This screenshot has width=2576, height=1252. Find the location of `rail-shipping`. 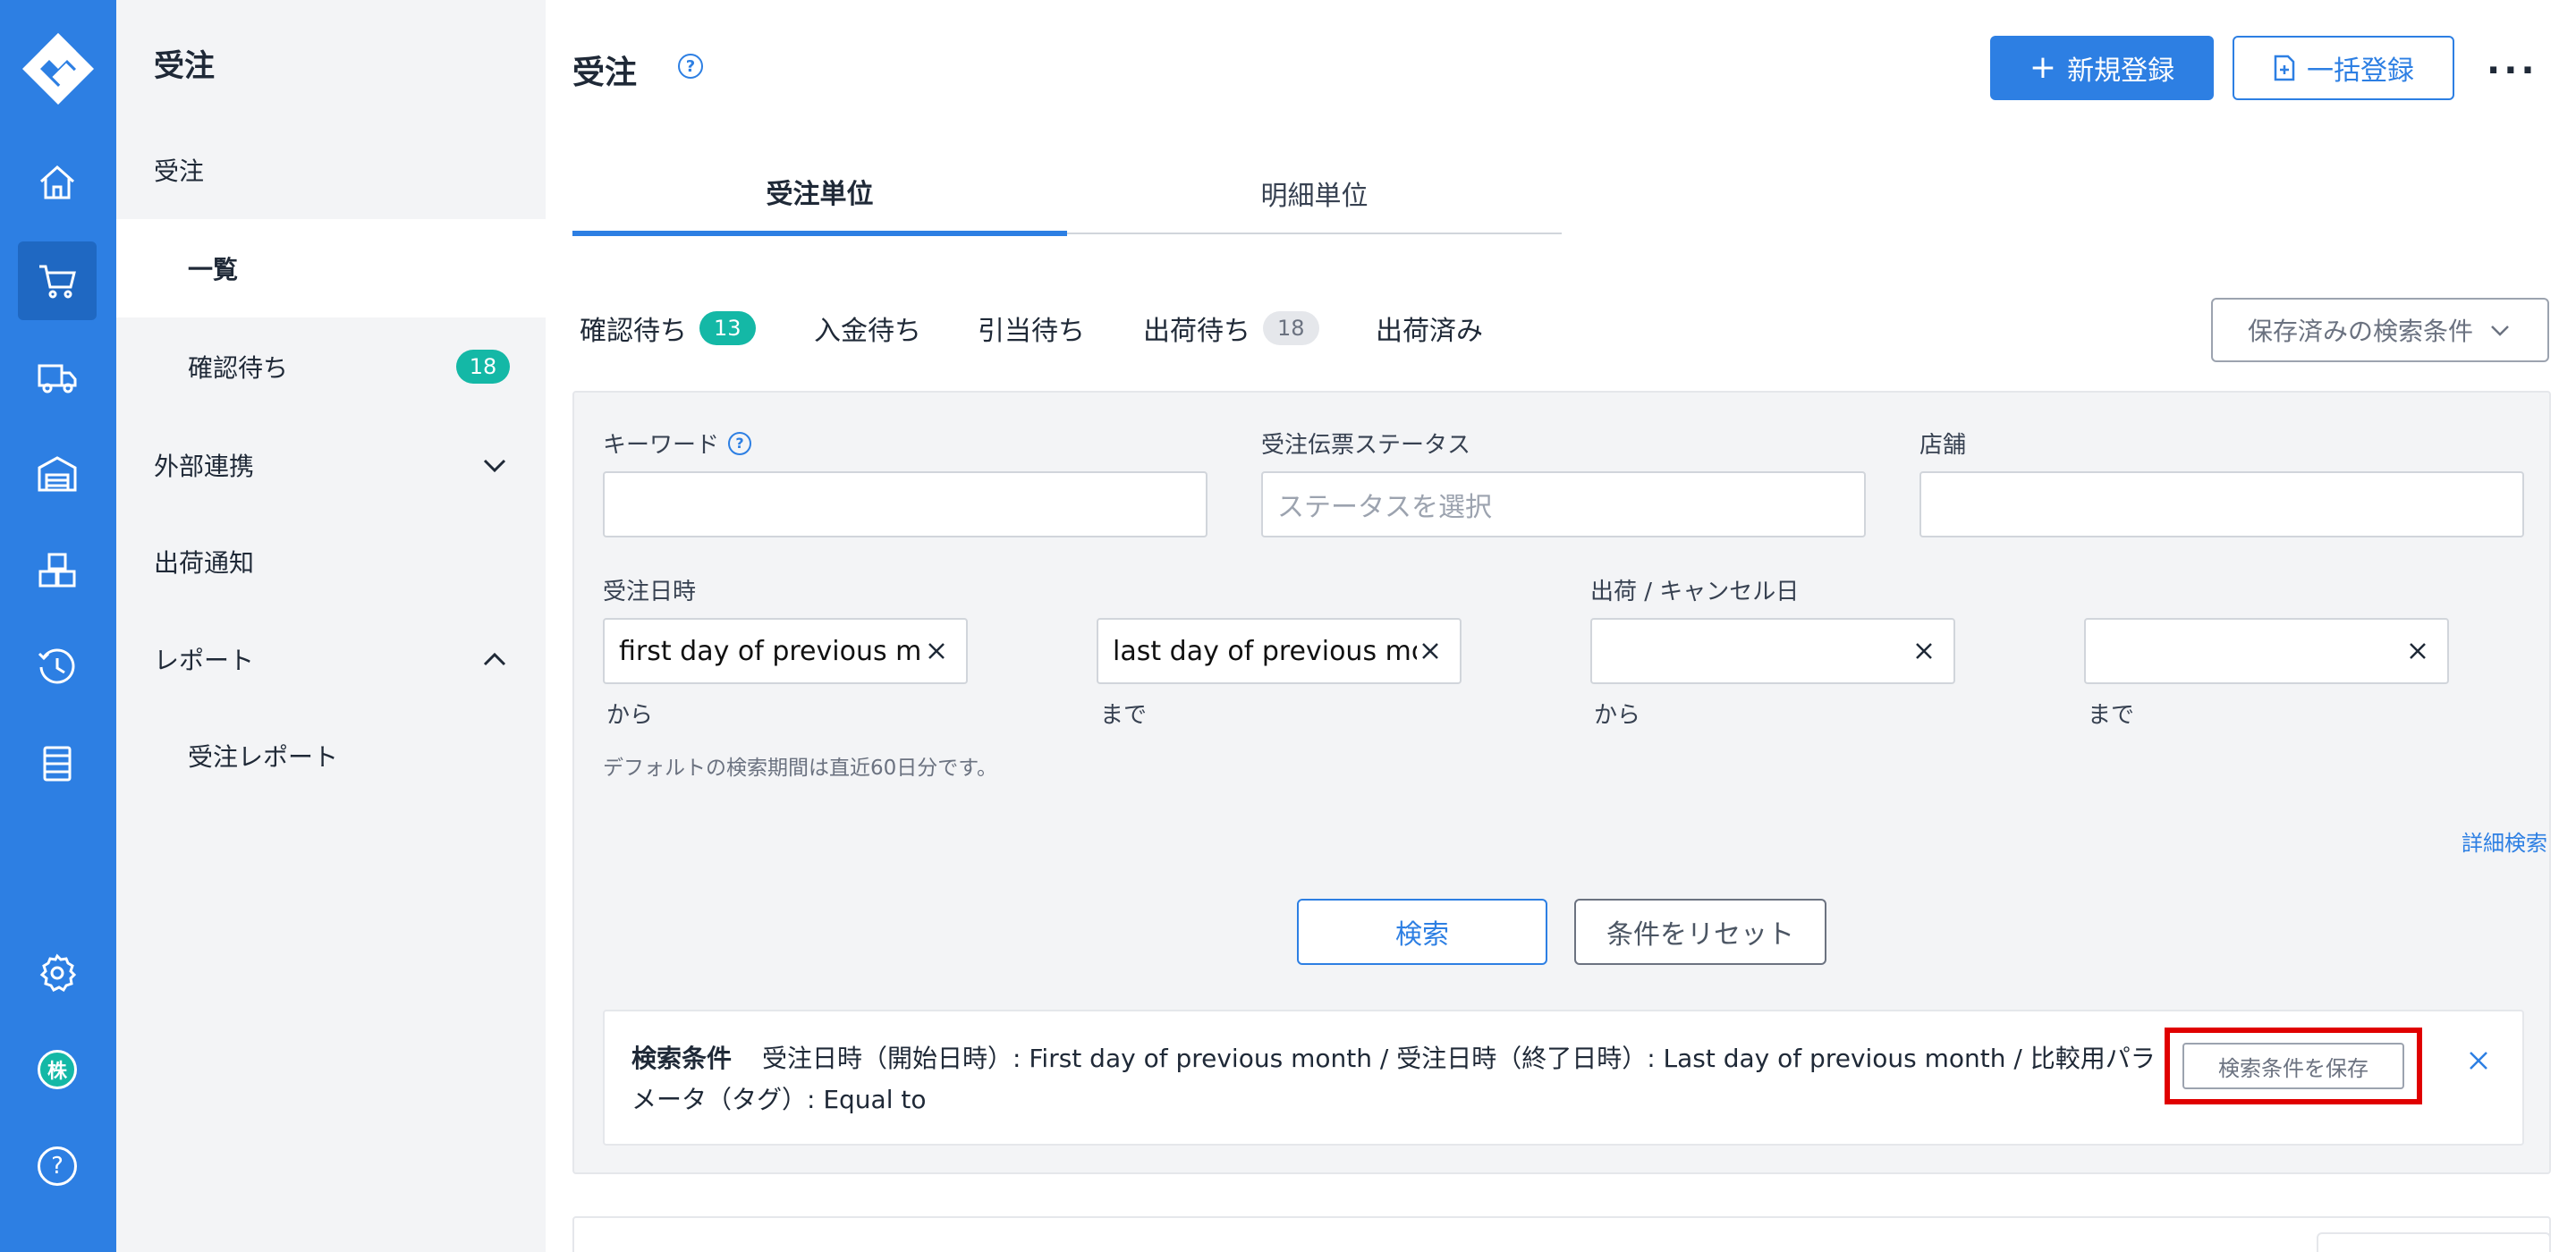

rail-shipping is located at coordinates (57, 377).